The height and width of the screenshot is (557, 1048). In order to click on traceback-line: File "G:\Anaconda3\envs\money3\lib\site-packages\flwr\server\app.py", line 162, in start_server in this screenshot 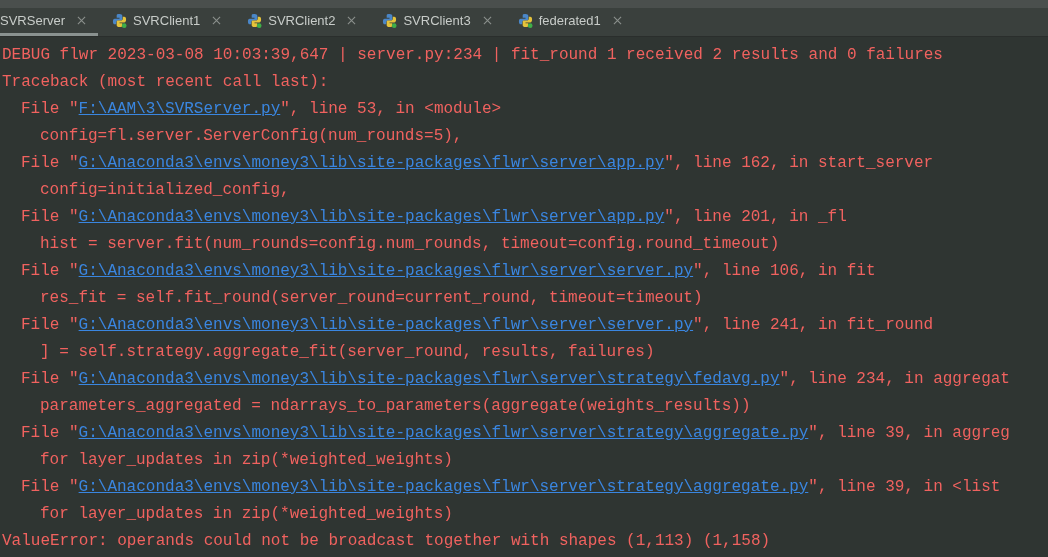, I will do `click(477, 163)`.